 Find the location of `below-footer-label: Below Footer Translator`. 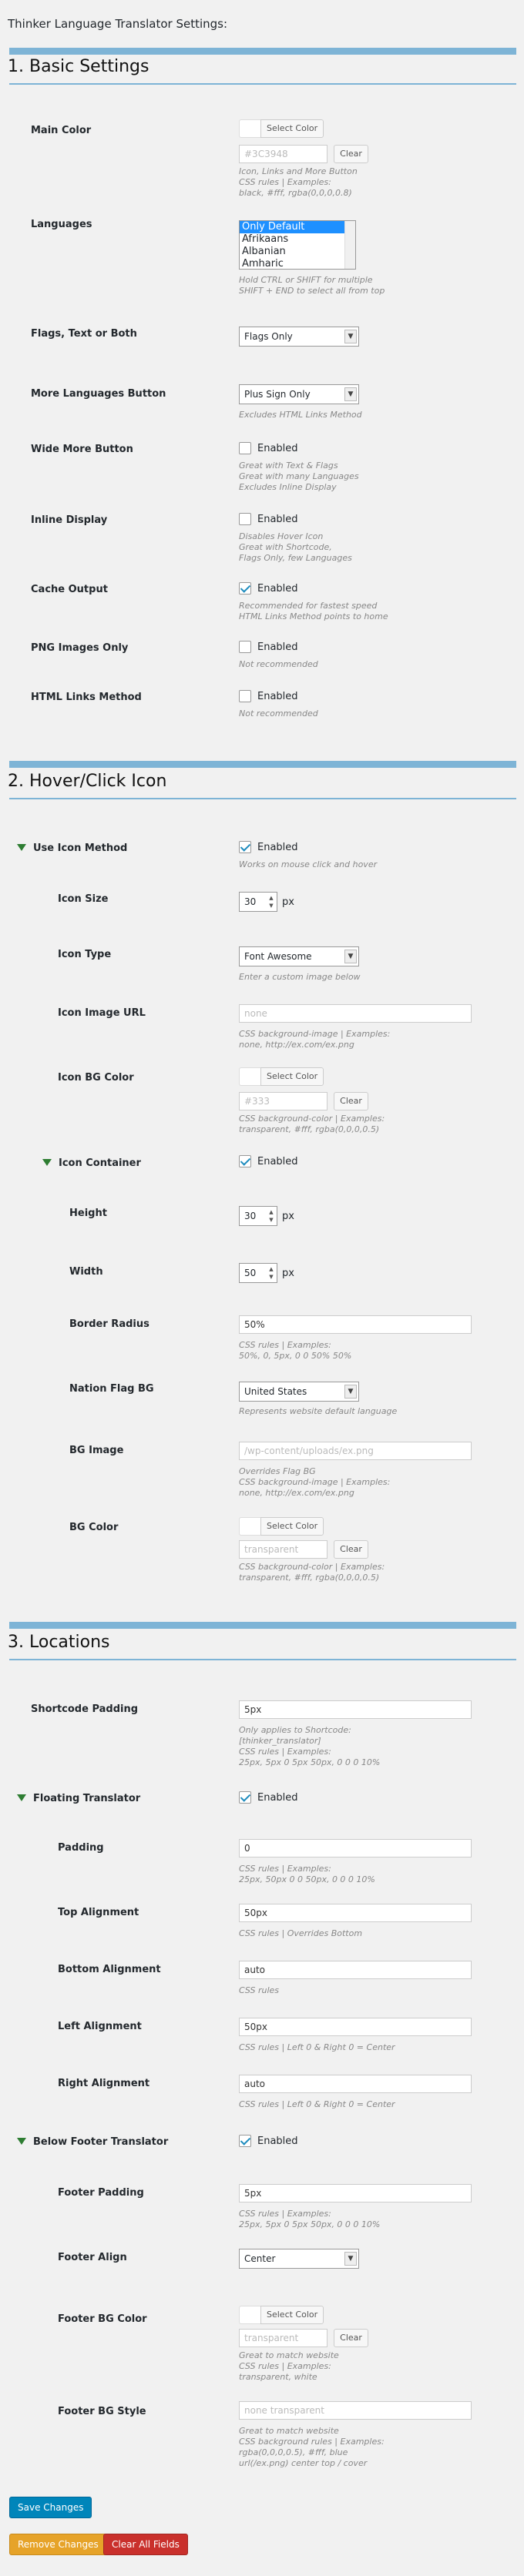

below-footer-label: Below Footer Translator is located at coordinates (92, 2142).